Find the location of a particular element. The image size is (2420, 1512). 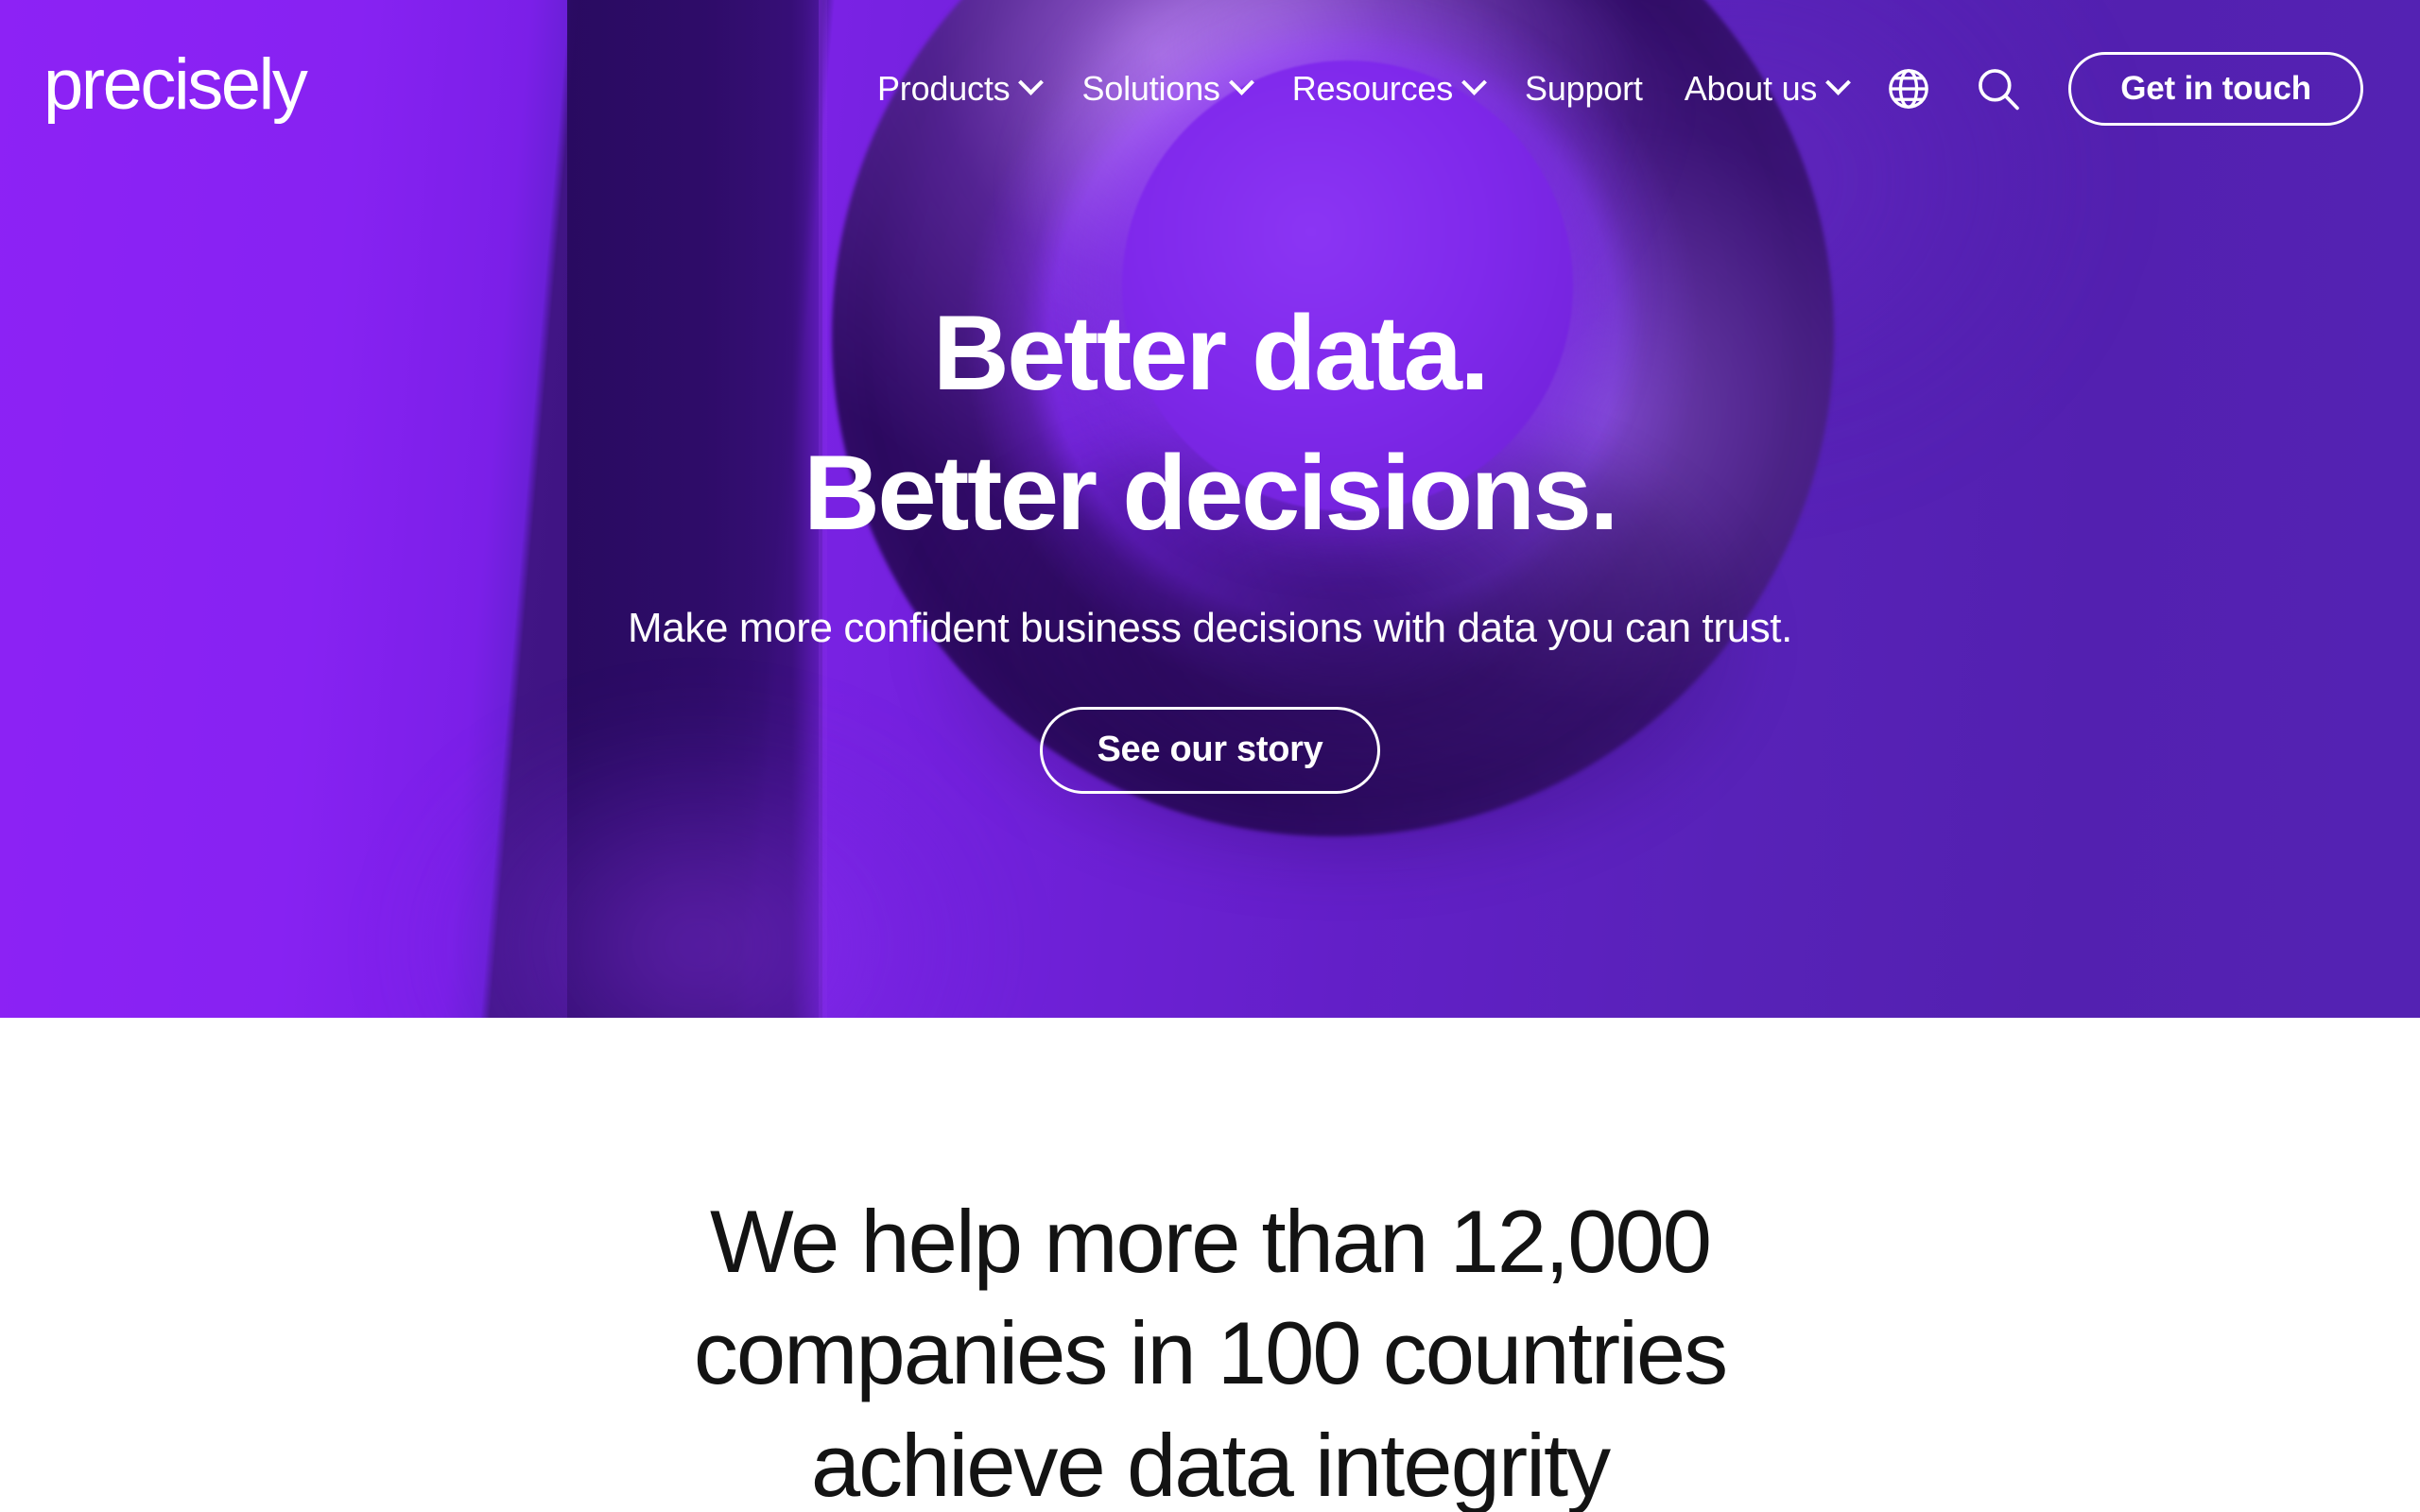

nav-item-solutions-label: Solutions is located at coordinates (1150, 88).